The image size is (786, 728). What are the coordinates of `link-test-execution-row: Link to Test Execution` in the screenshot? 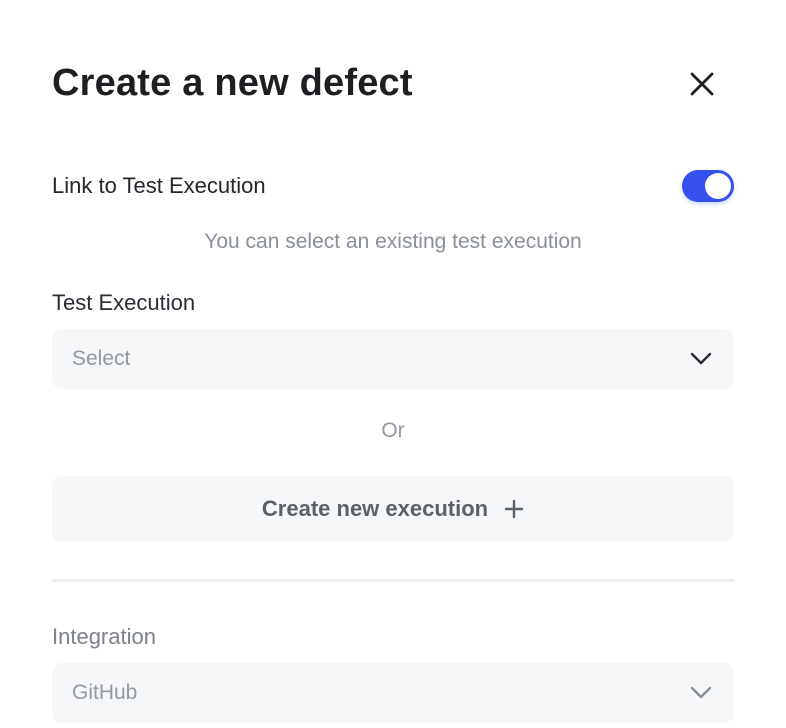 It's located at (393, 186).